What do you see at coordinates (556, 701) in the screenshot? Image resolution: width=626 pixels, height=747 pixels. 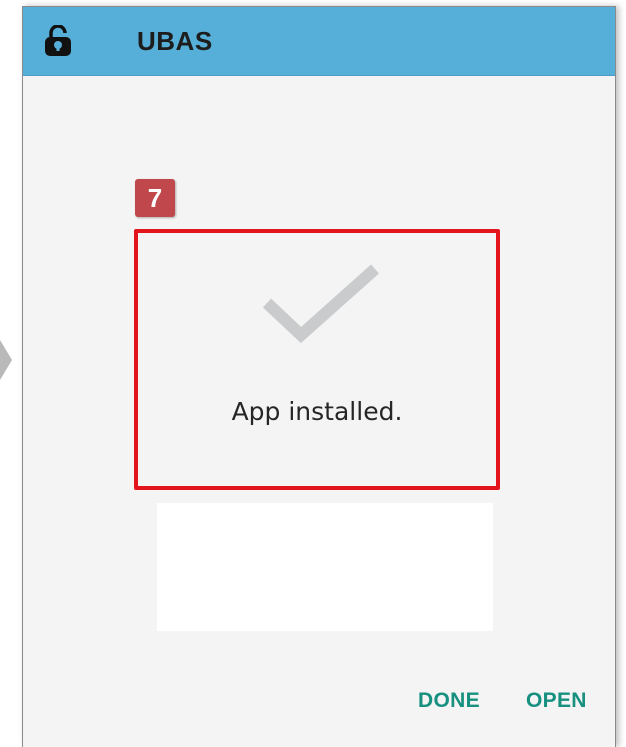 I see `open-button: OPEN` at bounding box center [556, 701].